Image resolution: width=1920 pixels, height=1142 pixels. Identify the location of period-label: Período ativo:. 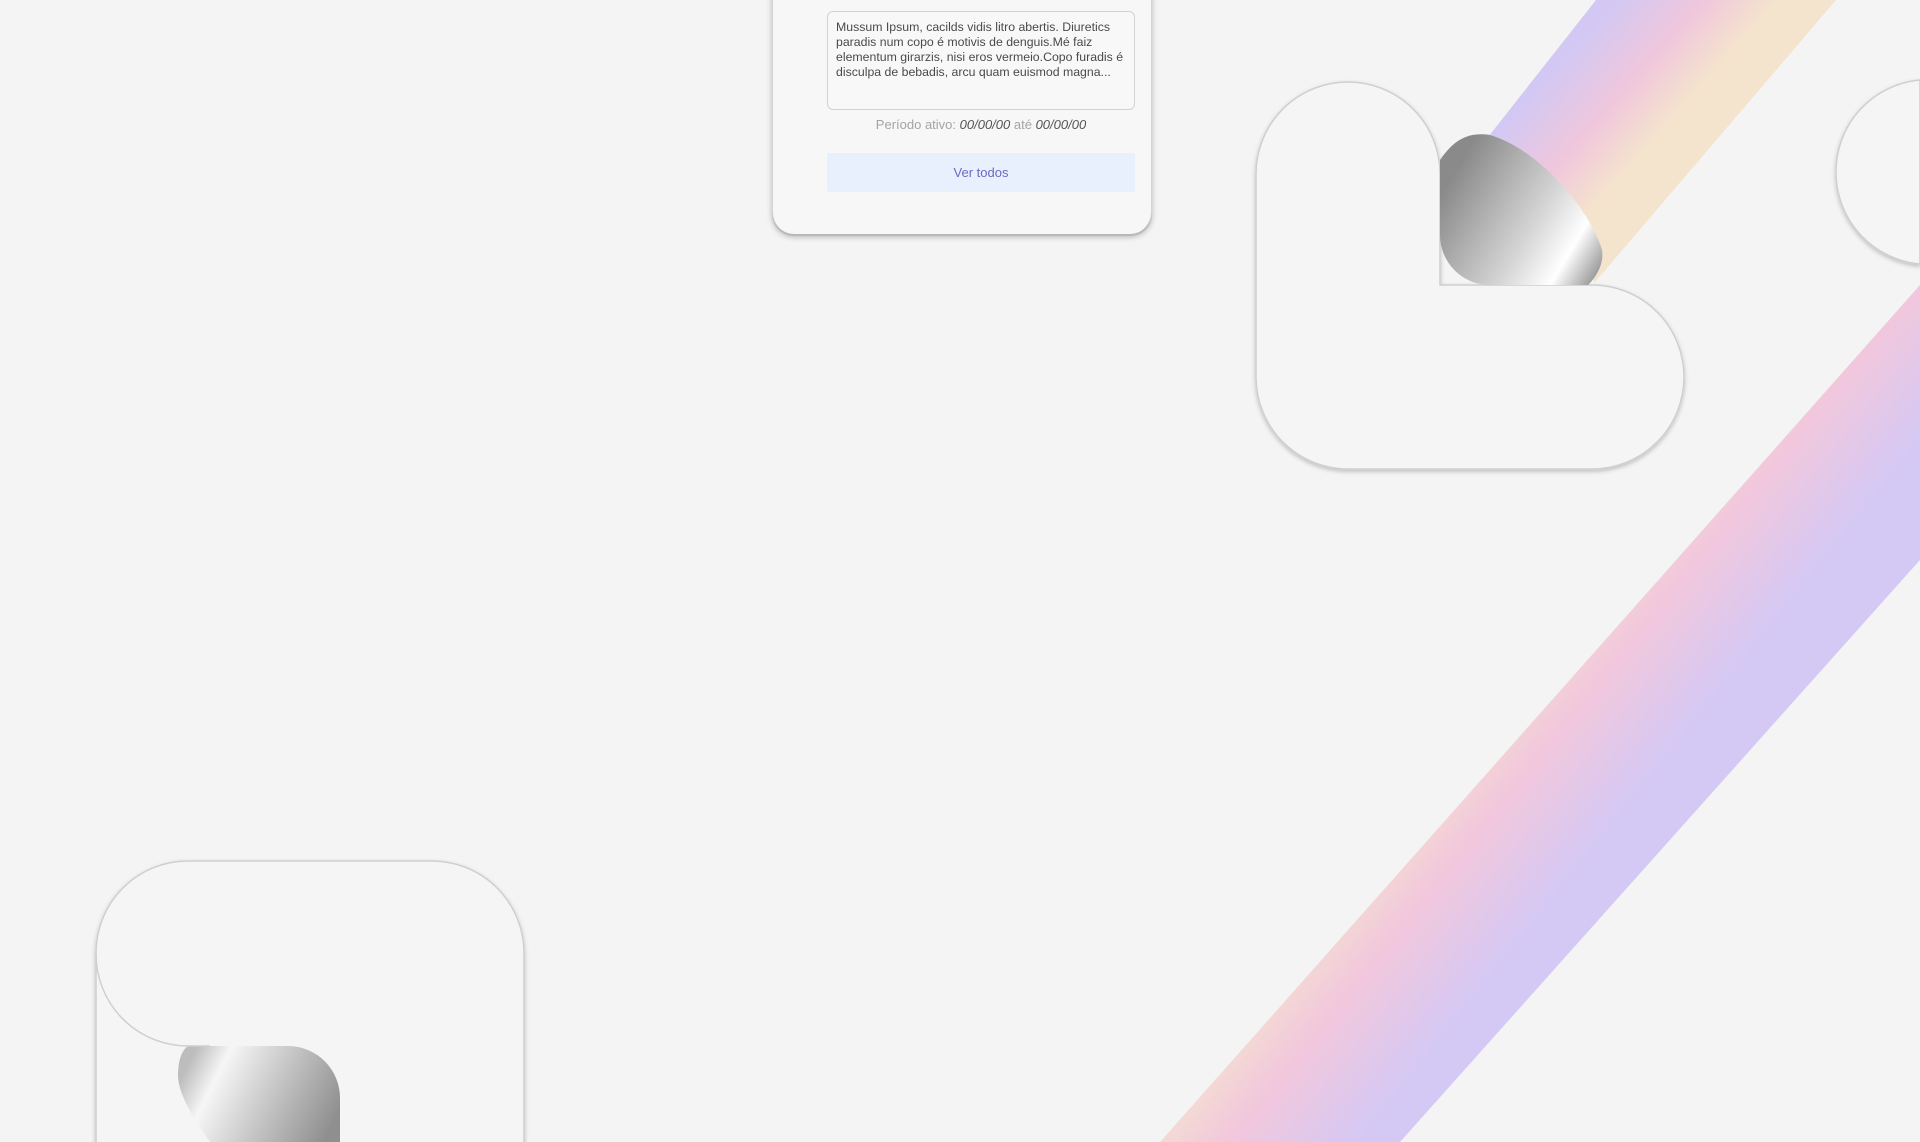
(916, 124).